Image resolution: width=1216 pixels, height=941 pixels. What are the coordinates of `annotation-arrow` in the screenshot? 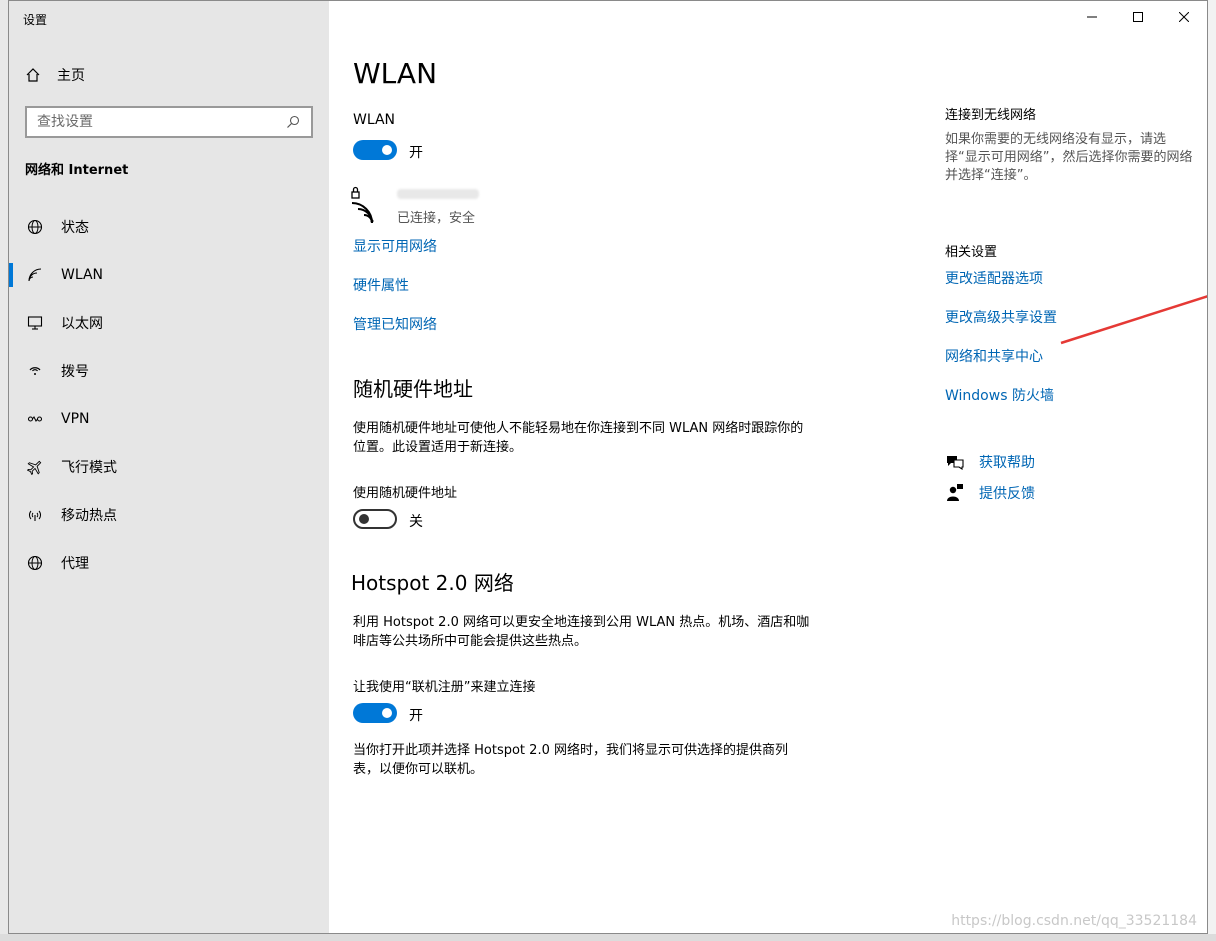 It's located at (1133, 320).